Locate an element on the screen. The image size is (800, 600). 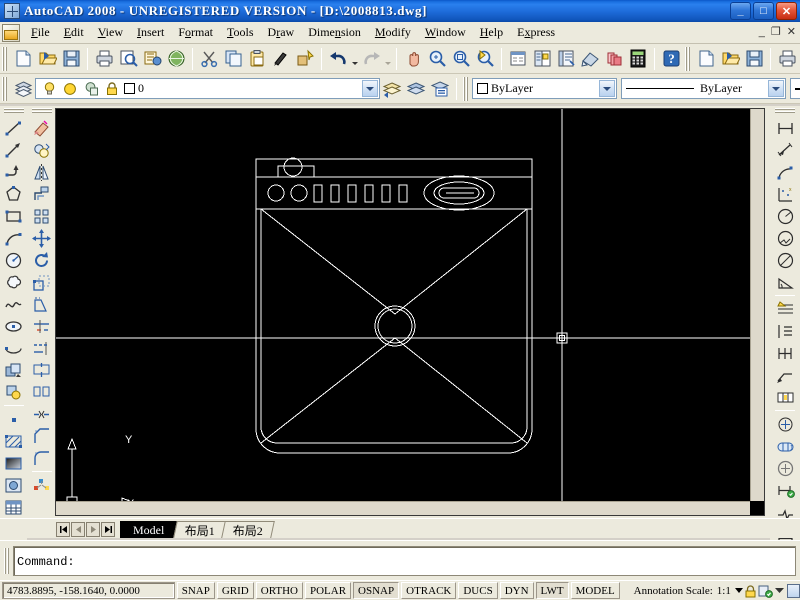
rotate-icon is located at coordinates (42, 260).